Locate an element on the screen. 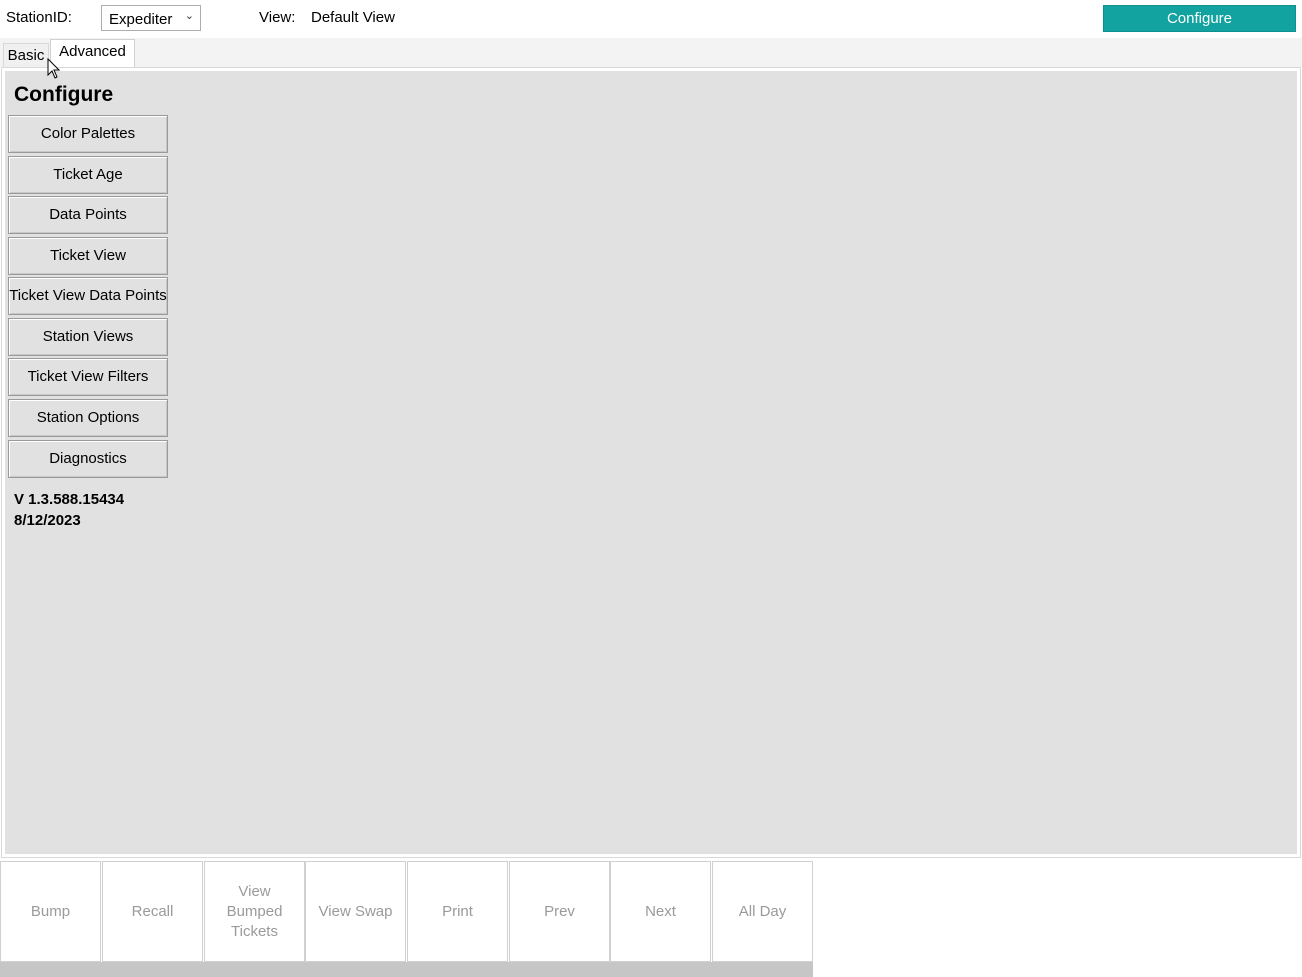 Image resolution: width=1302 pixels, height=977 pixels. station-views-button: Station Views is located at coordinates (88, 337).